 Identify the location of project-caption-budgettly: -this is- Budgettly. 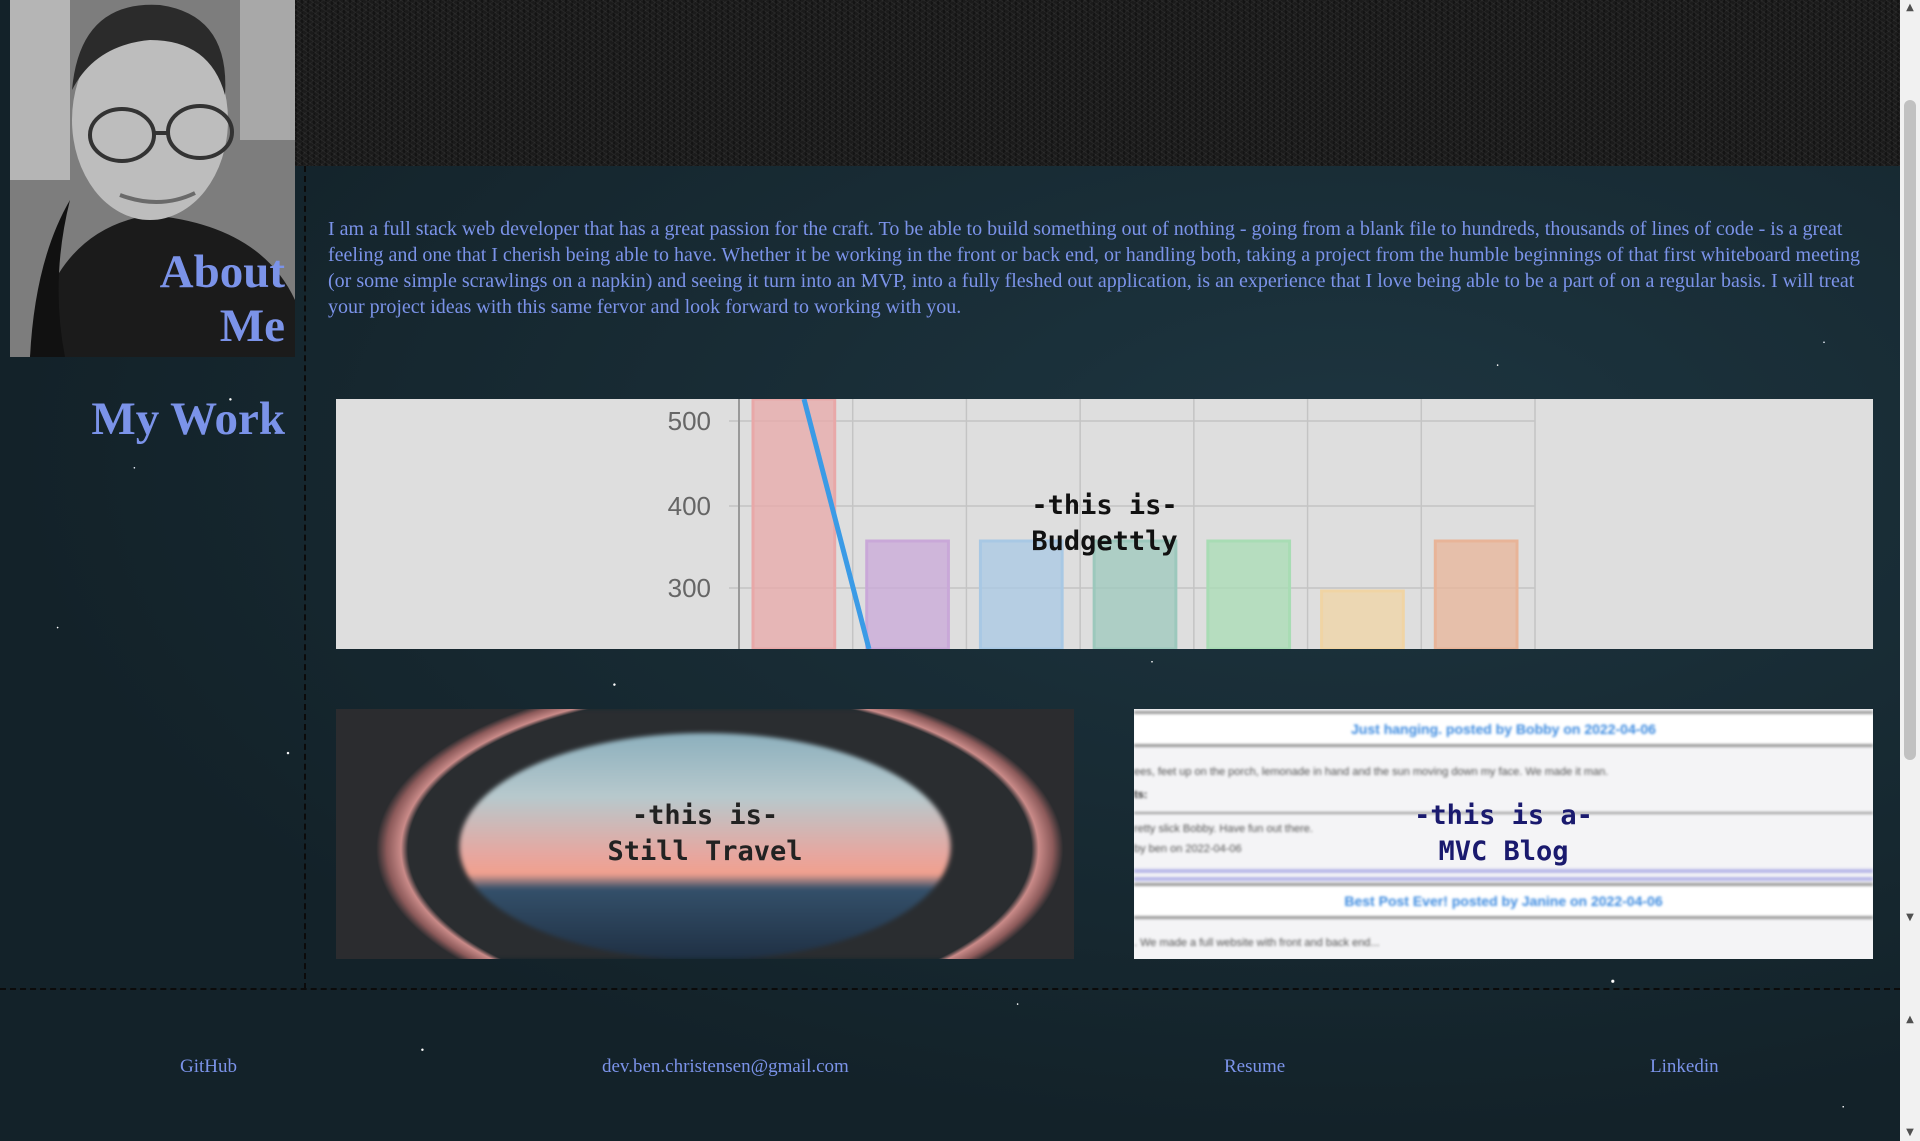
(1104, 524).